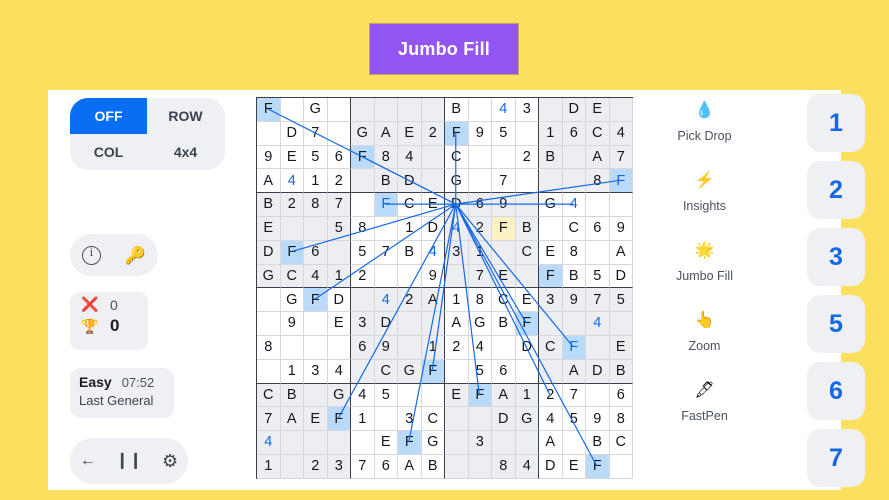 The image size is (889, 500). I want to click on grid-cell-r14c5: 1, so click(363, 419).